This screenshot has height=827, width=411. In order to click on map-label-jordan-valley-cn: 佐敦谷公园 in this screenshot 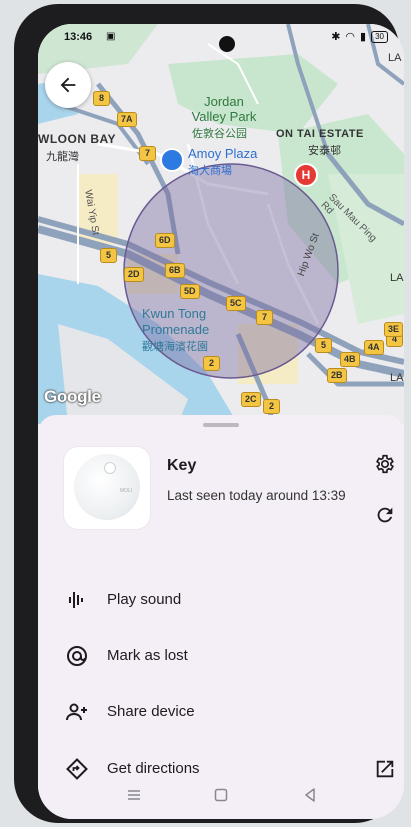, I will do `click(219, 134)`.